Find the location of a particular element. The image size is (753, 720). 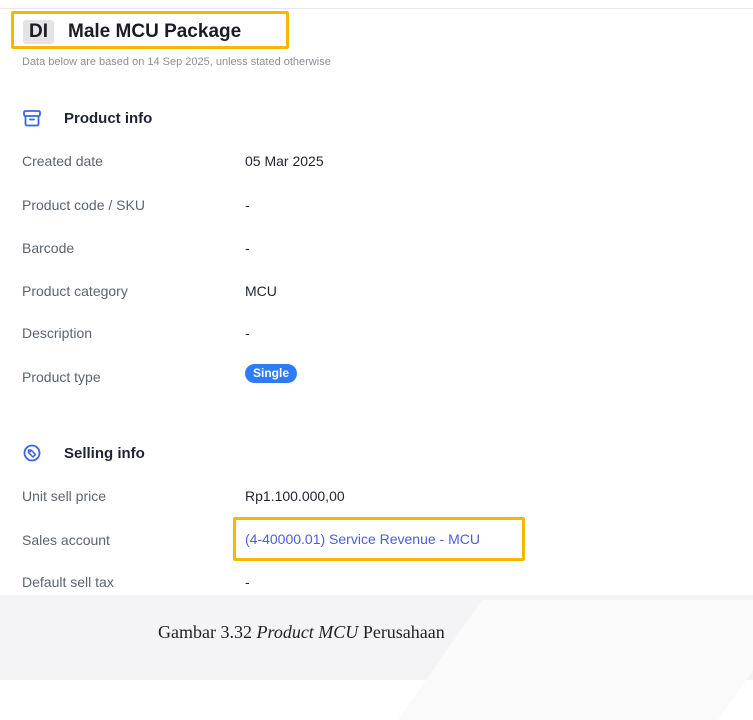

description-label: Description is located at coordinates (57, 333).